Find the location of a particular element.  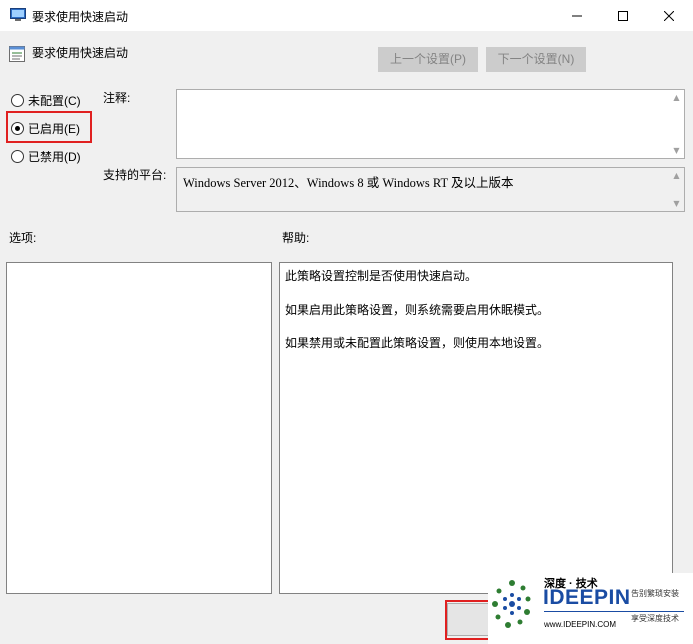

watermark-url: www.IDEEPIN.COM is located at coordinates (580, 624).